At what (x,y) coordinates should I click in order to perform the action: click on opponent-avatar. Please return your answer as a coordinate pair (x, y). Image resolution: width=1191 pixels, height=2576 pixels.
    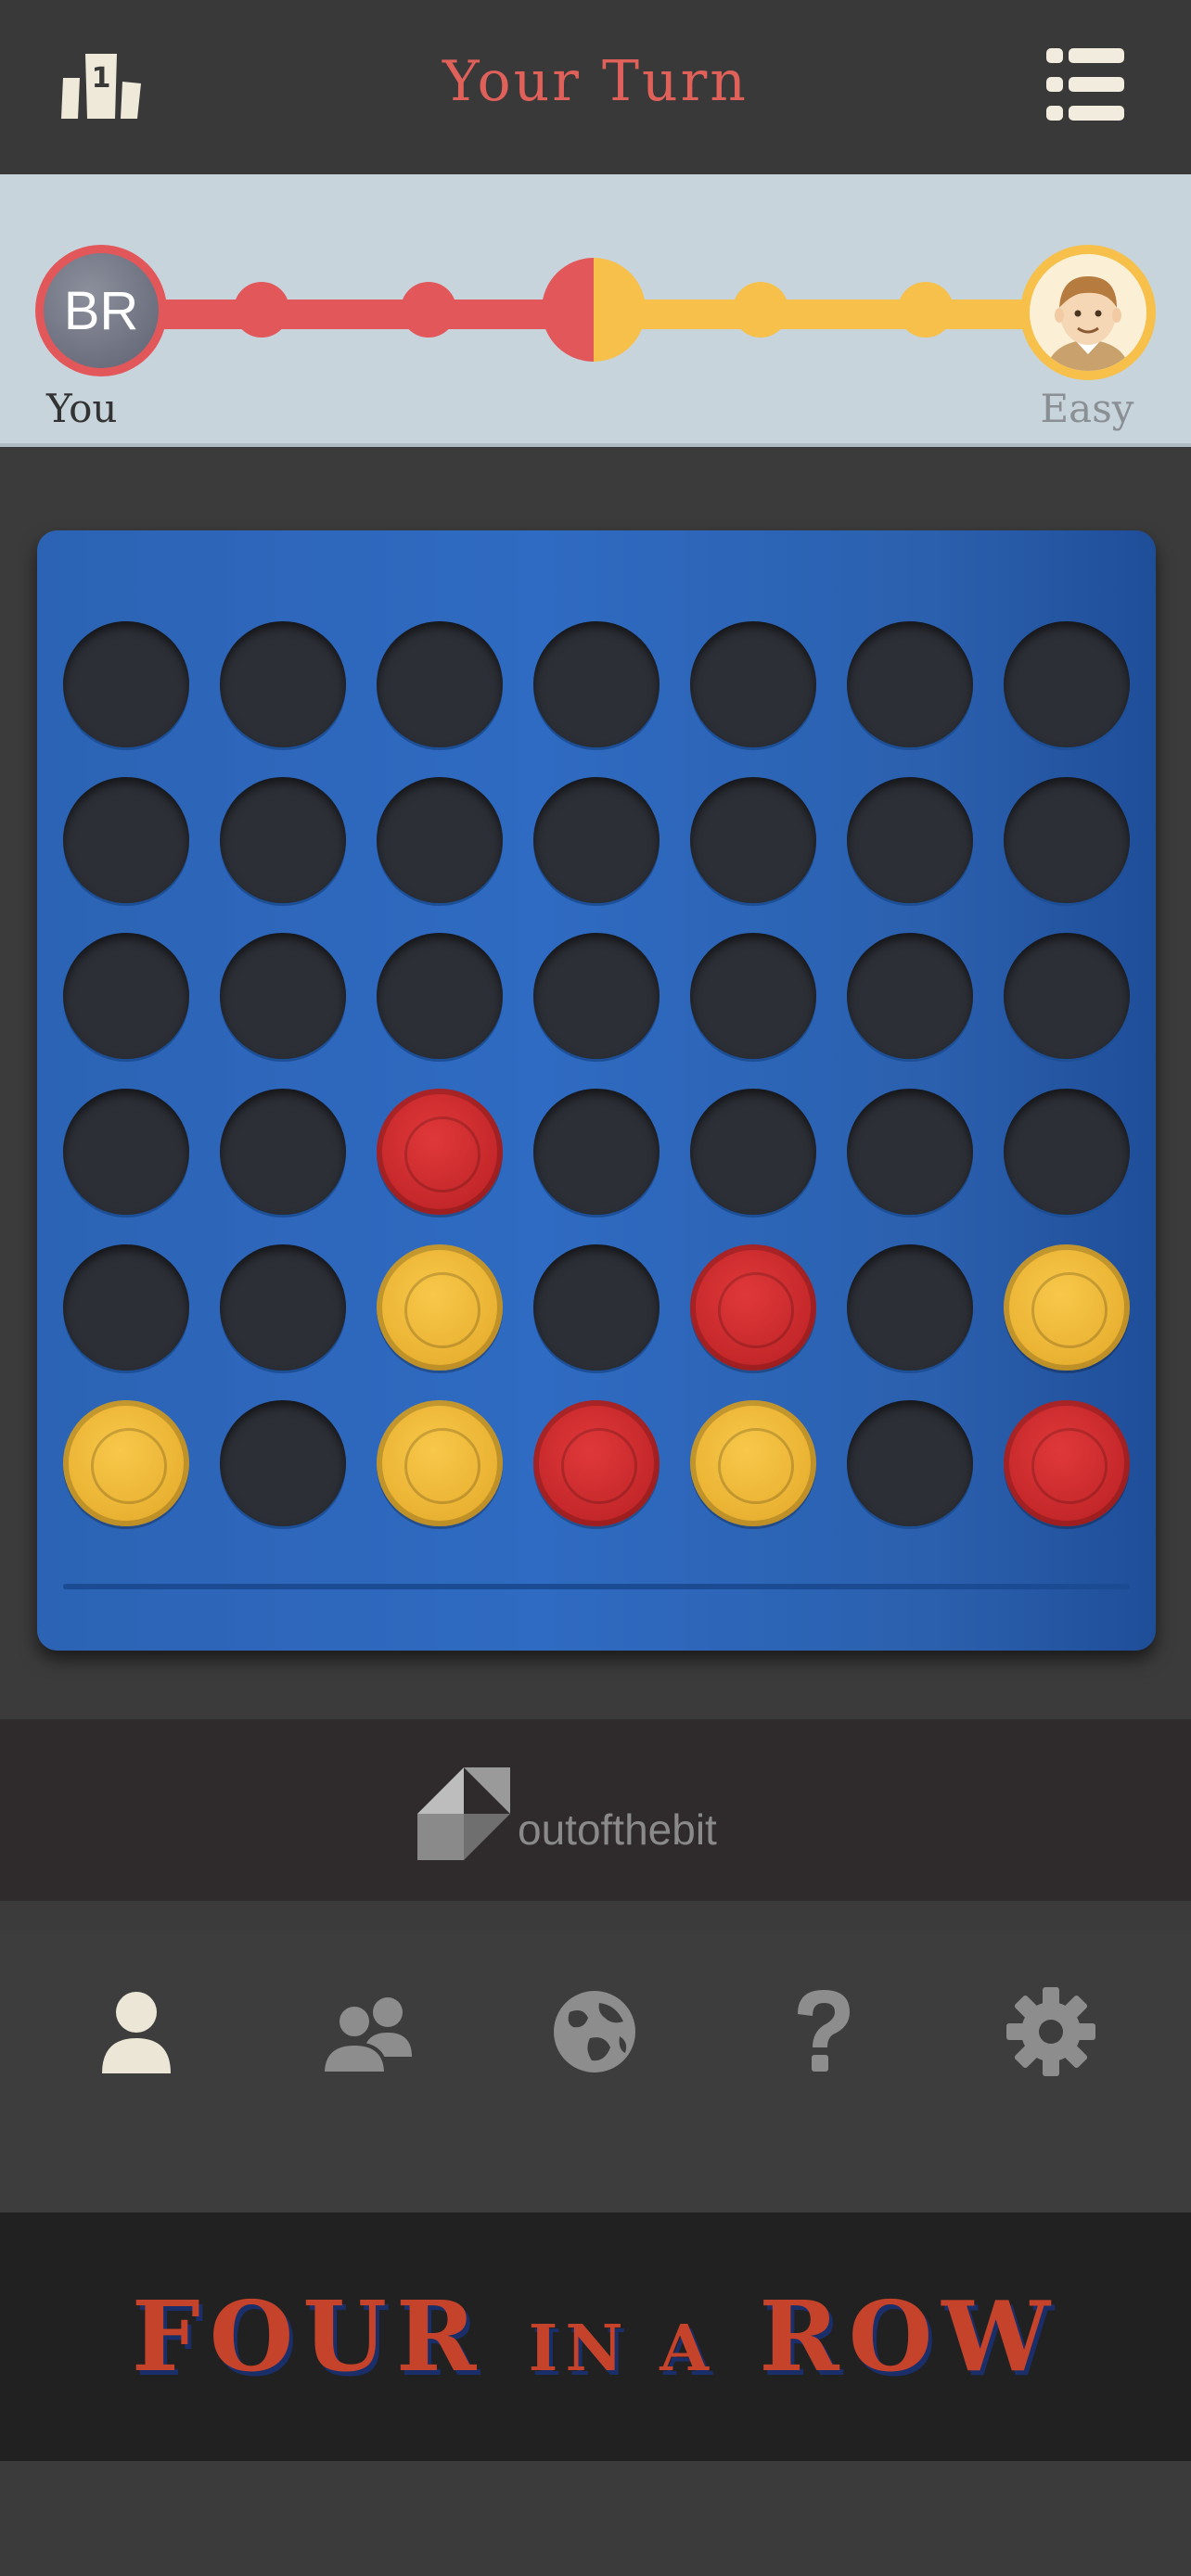
    Looking at the image, I should click on (1088, 312).